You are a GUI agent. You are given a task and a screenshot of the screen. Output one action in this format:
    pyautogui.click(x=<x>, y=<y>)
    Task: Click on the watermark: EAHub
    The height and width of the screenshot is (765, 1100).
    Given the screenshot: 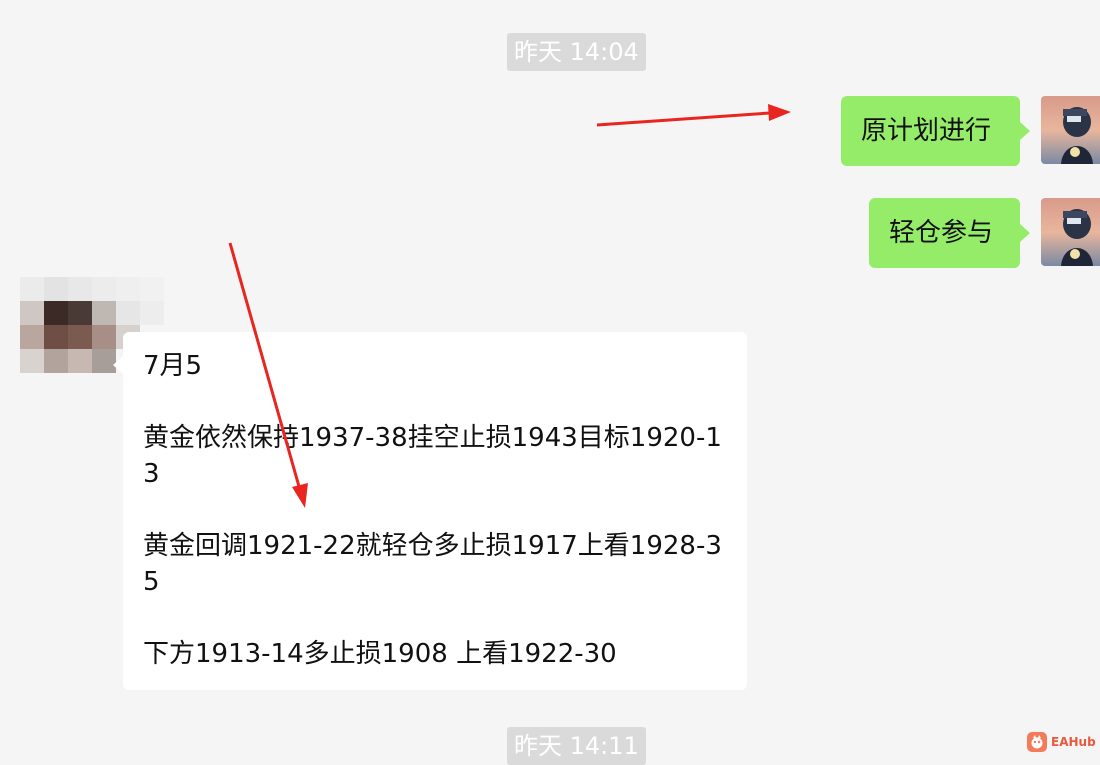 What is the action you would take?
    pyautogui.click(x=1061, y=742)
    